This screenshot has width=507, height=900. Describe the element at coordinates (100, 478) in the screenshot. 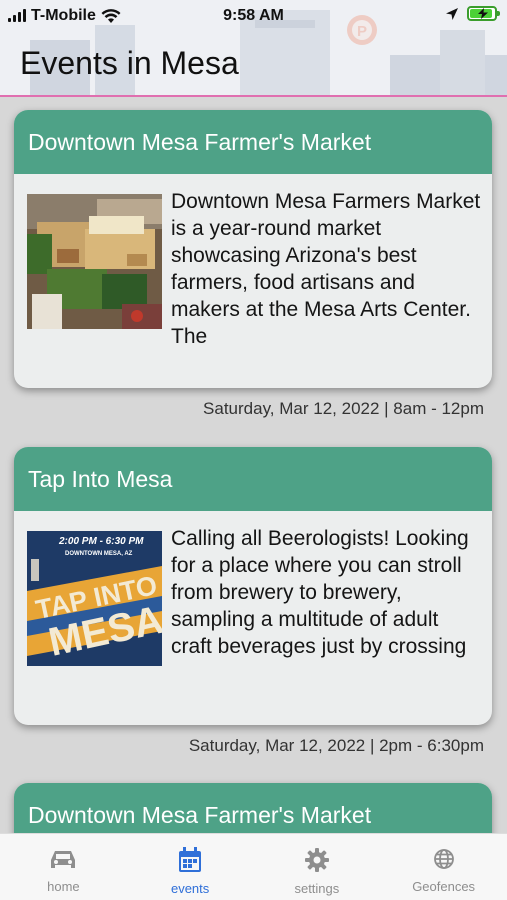

I see `event-title: Tap Into Mesa` at that location.